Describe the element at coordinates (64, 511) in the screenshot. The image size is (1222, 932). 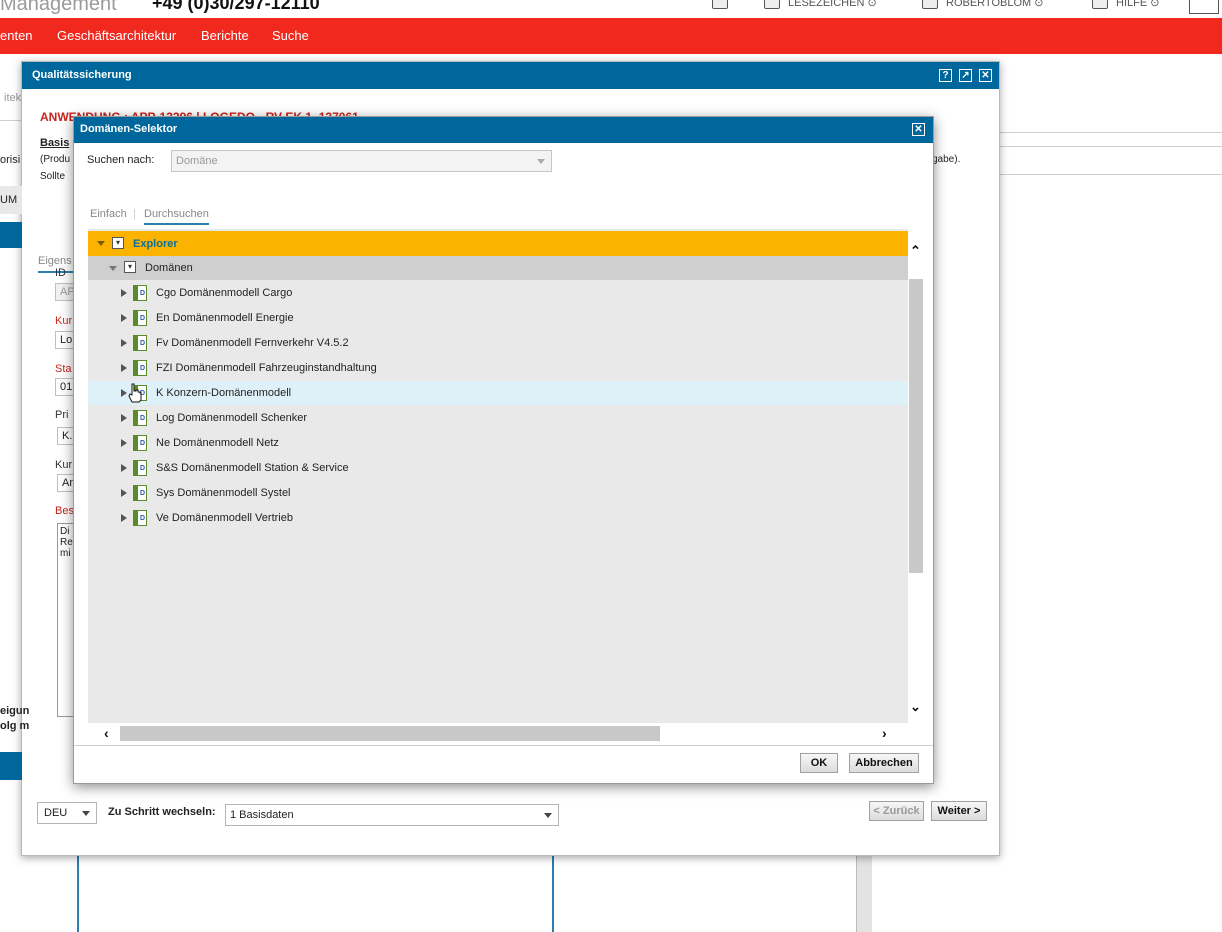
I see `field-label-description: Bes` at that location.